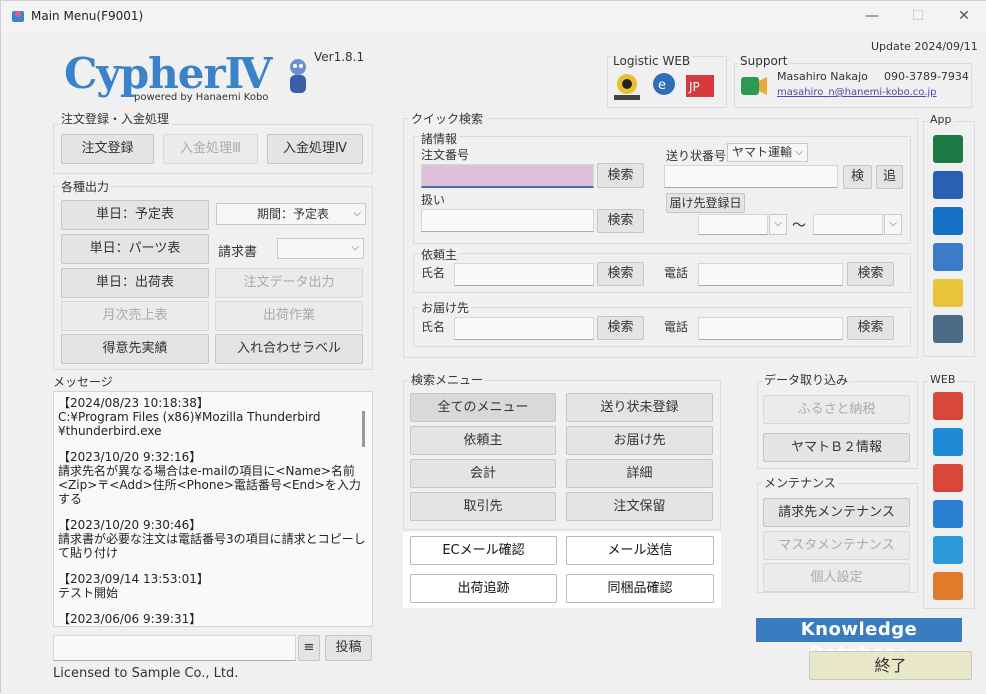  Describe the element at coordinates (948, 586) in the screenshot. I see `do-icon` at that location.